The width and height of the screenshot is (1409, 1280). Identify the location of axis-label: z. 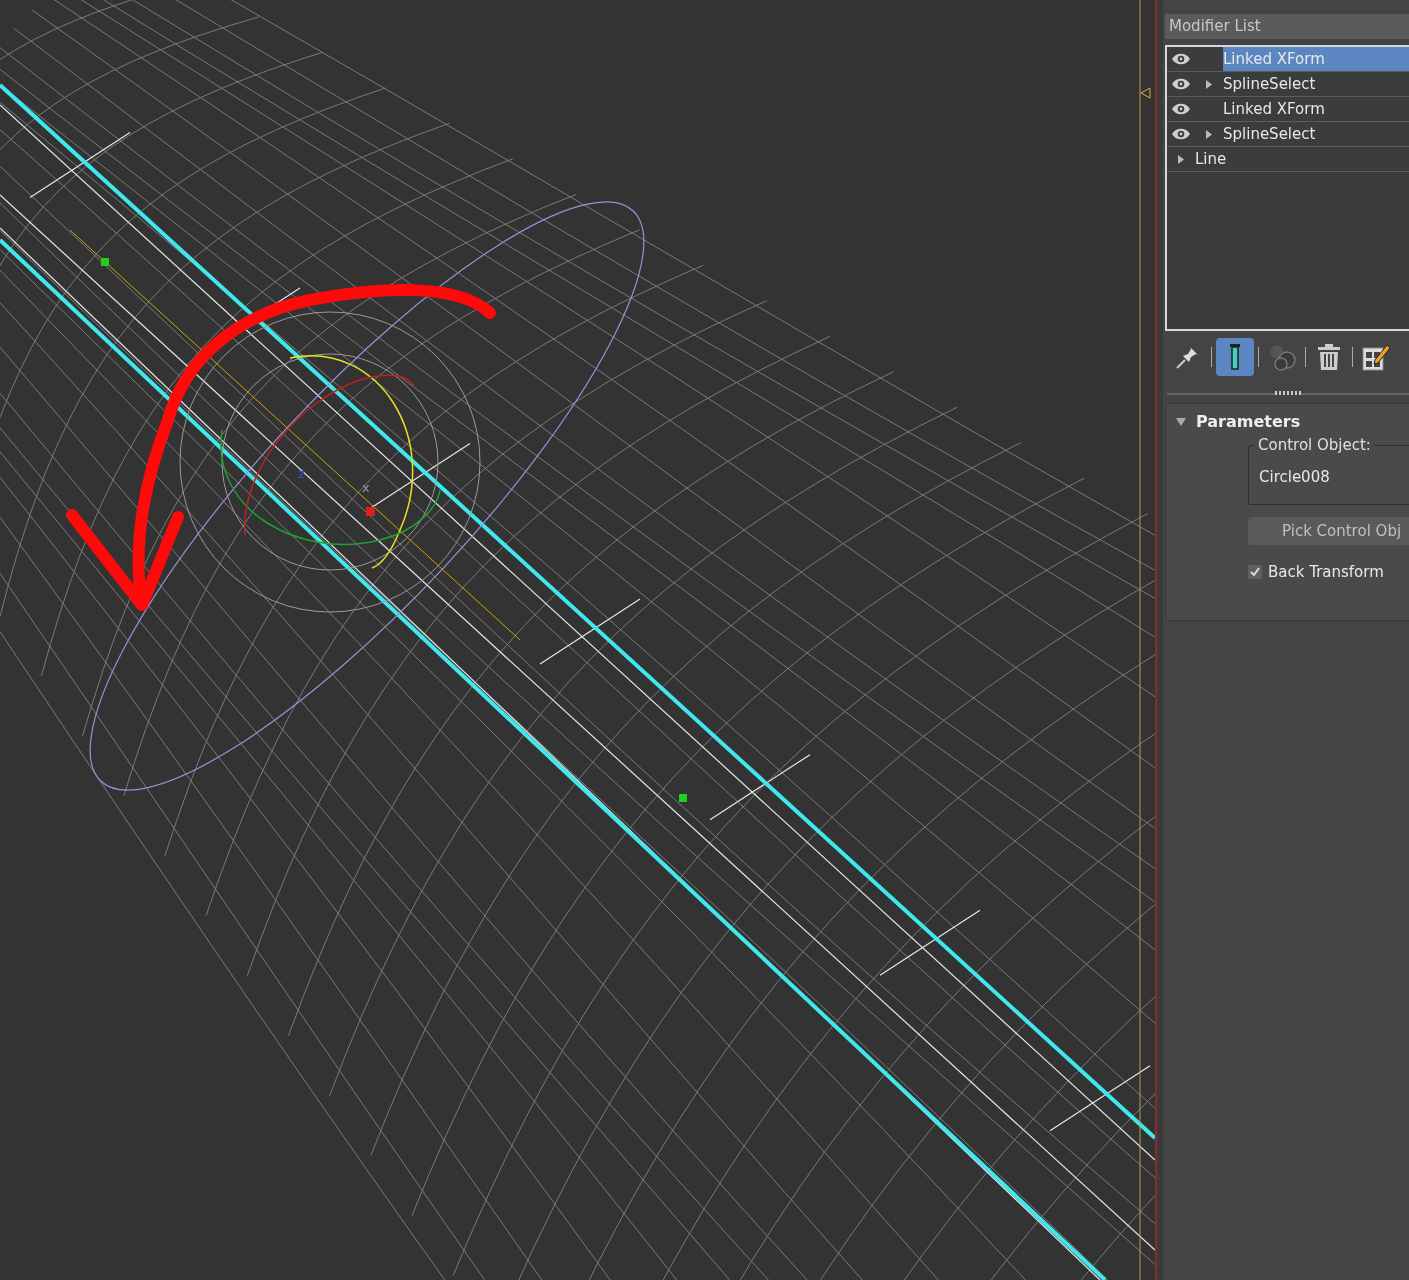
(301, 473).